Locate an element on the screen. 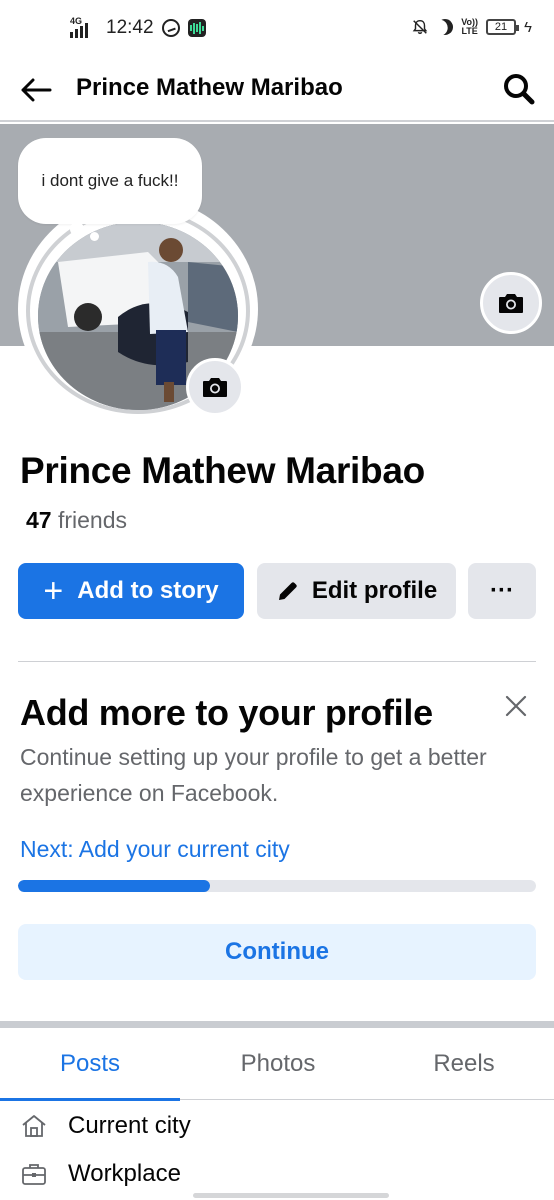 The width and height of the screenshot is (554, 1200). add-to-story-label: Add to story is located at coordinates (148, 590).